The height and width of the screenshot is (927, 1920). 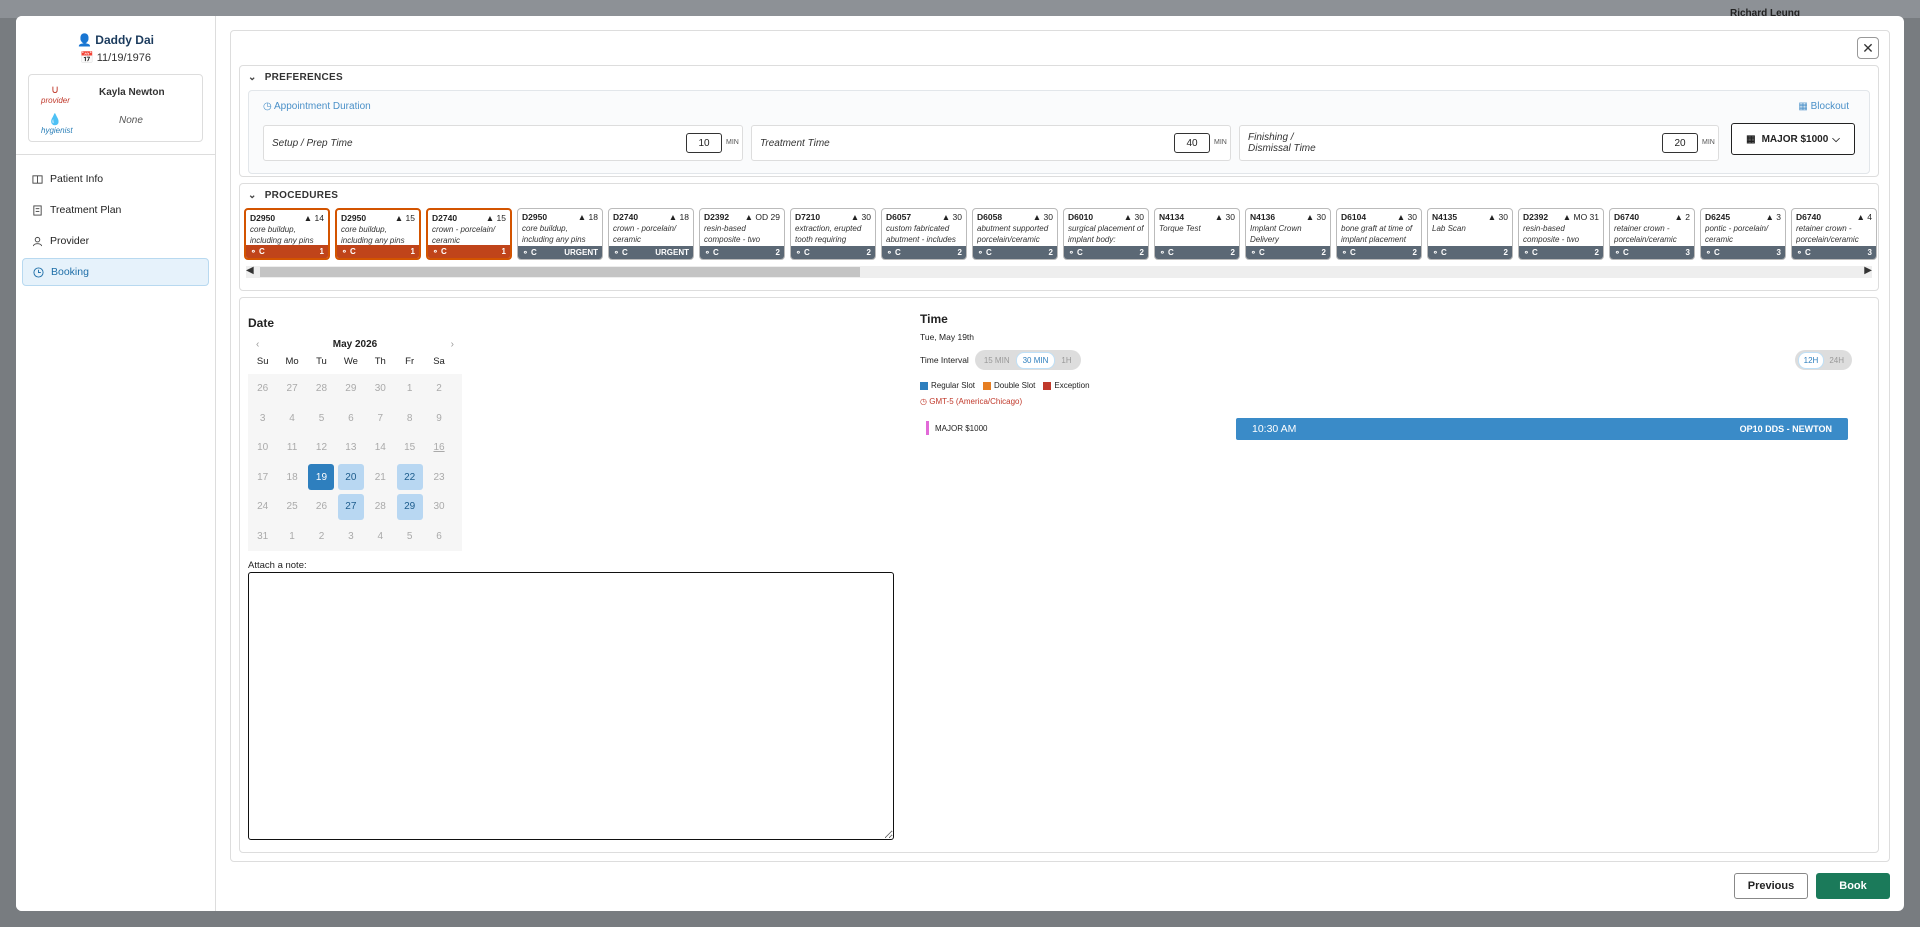 What do you see at coordinates (1059, 271) in the screenshot?
I see `procedures-scrollbar: ◀ ▶` at bounding box center [1059, 271].